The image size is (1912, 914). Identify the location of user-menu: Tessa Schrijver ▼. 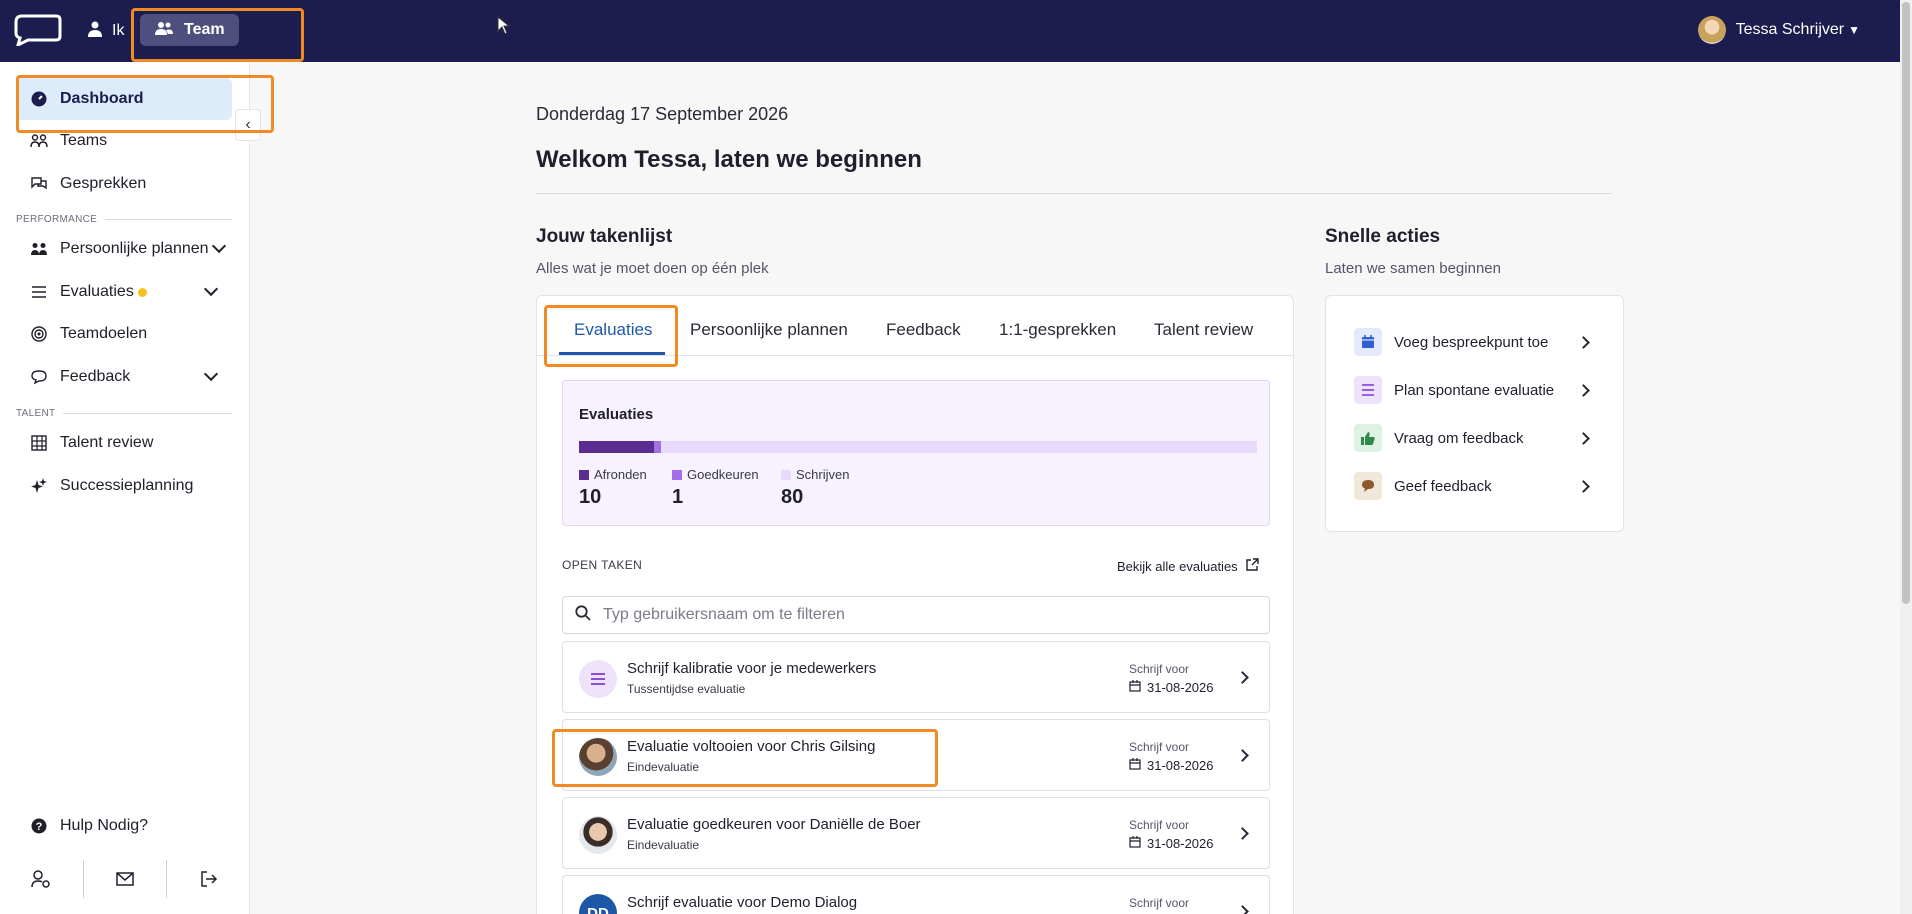
(1778, 30).